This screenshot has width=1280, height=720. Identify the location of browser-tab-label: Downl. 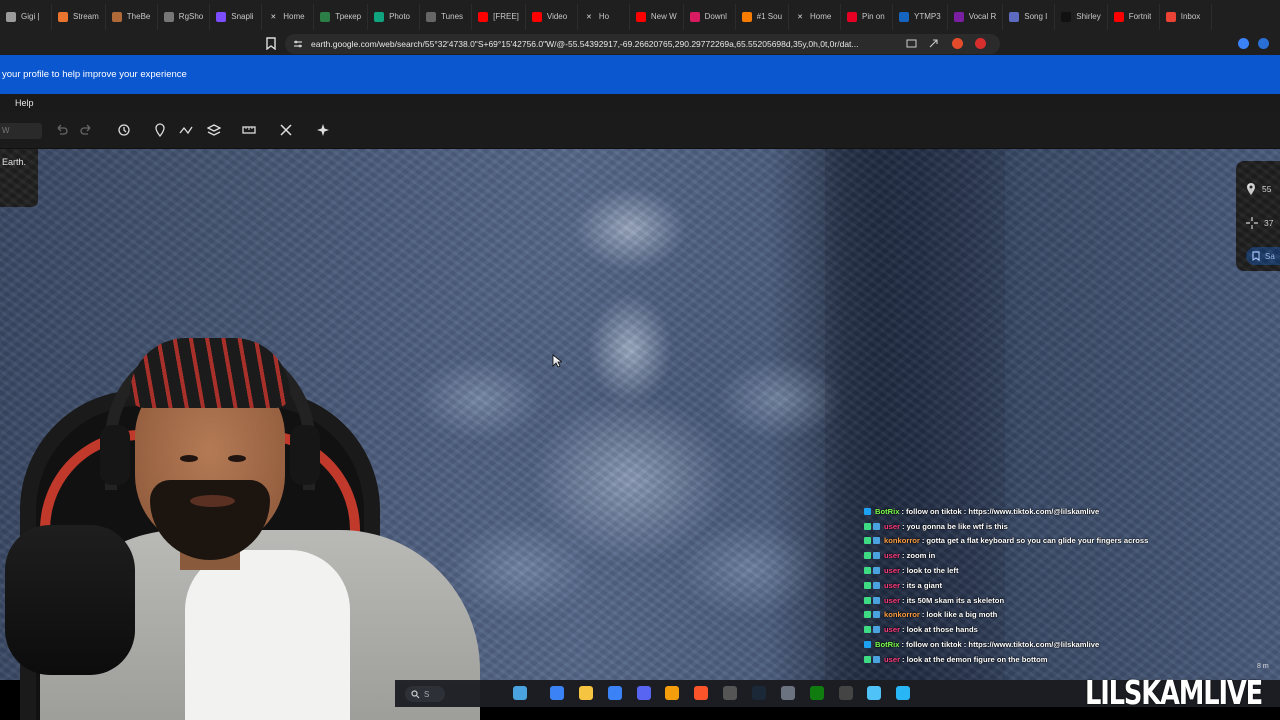
(715, 16).